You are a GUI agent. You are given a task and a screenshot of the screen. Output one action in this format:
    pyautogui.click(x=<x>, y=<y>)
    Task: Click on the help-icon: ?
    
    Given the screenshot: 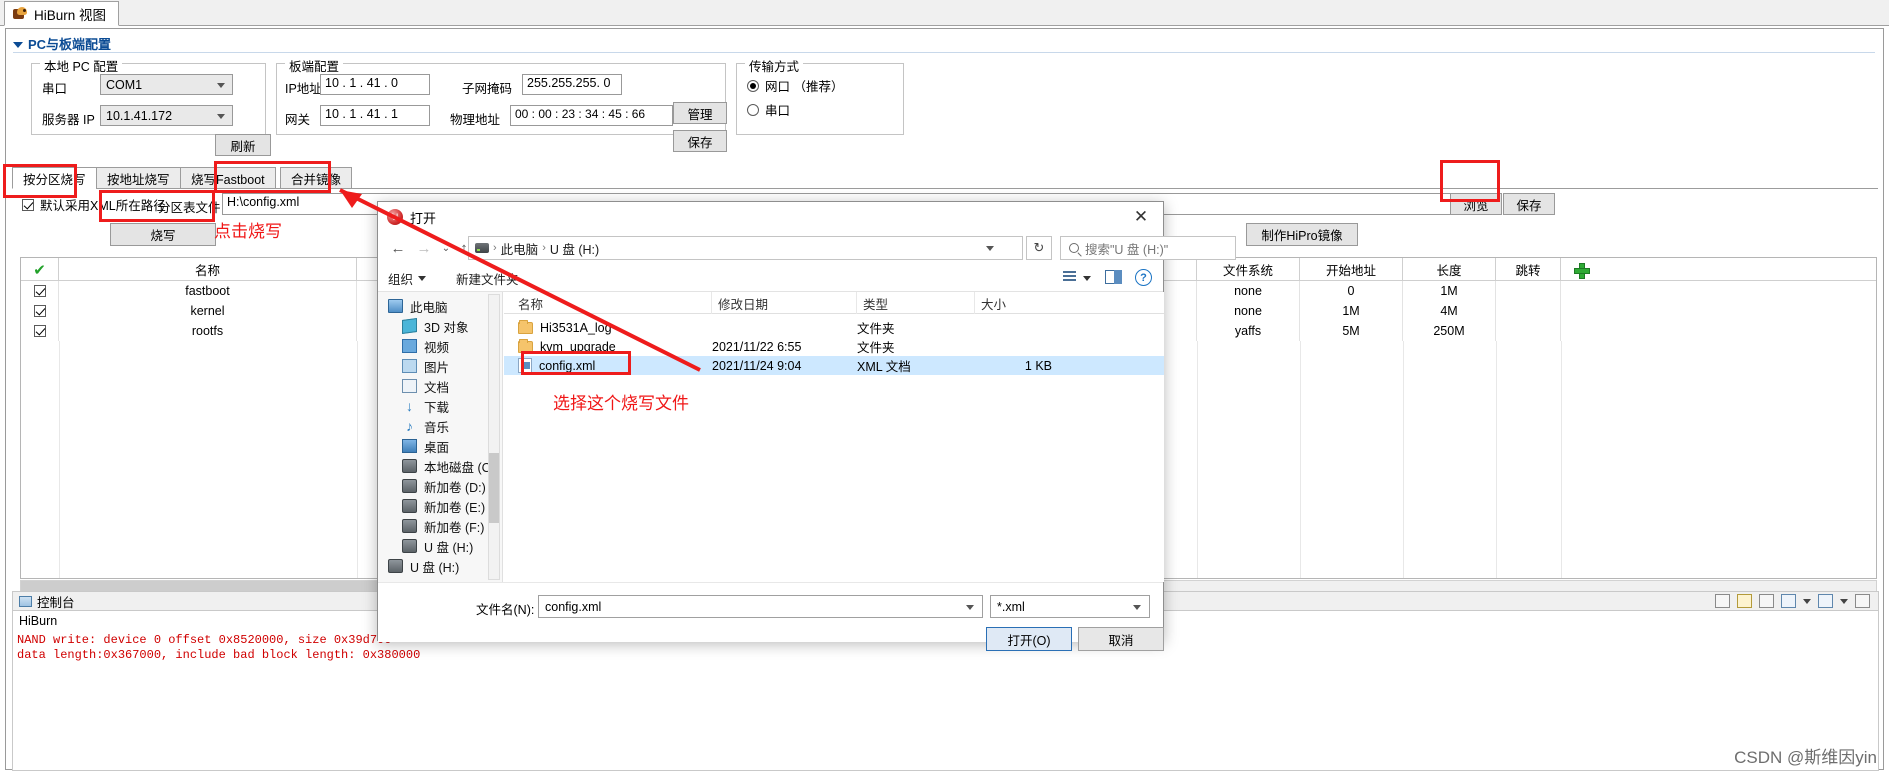 What is the action you would take?
    pyautogui.click(x=1143, y=277)
    